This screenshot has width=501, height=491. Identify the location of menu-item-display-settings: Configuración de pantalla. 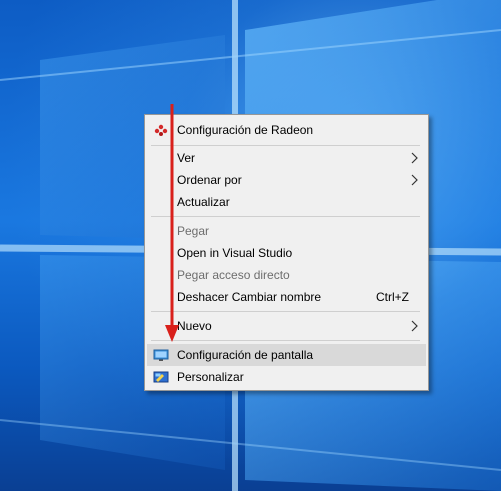
(286, 355).